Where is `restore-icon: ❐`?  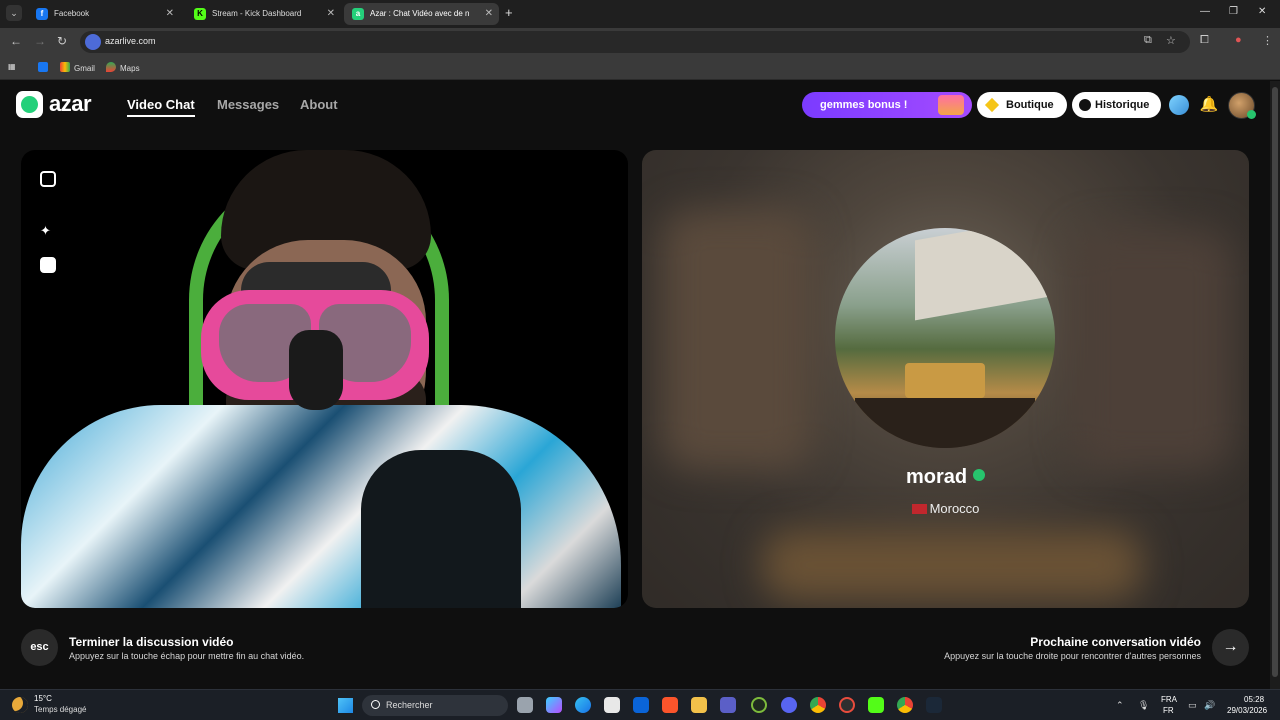
restore-icon: ❐ is located at coordinates (1233, 11).